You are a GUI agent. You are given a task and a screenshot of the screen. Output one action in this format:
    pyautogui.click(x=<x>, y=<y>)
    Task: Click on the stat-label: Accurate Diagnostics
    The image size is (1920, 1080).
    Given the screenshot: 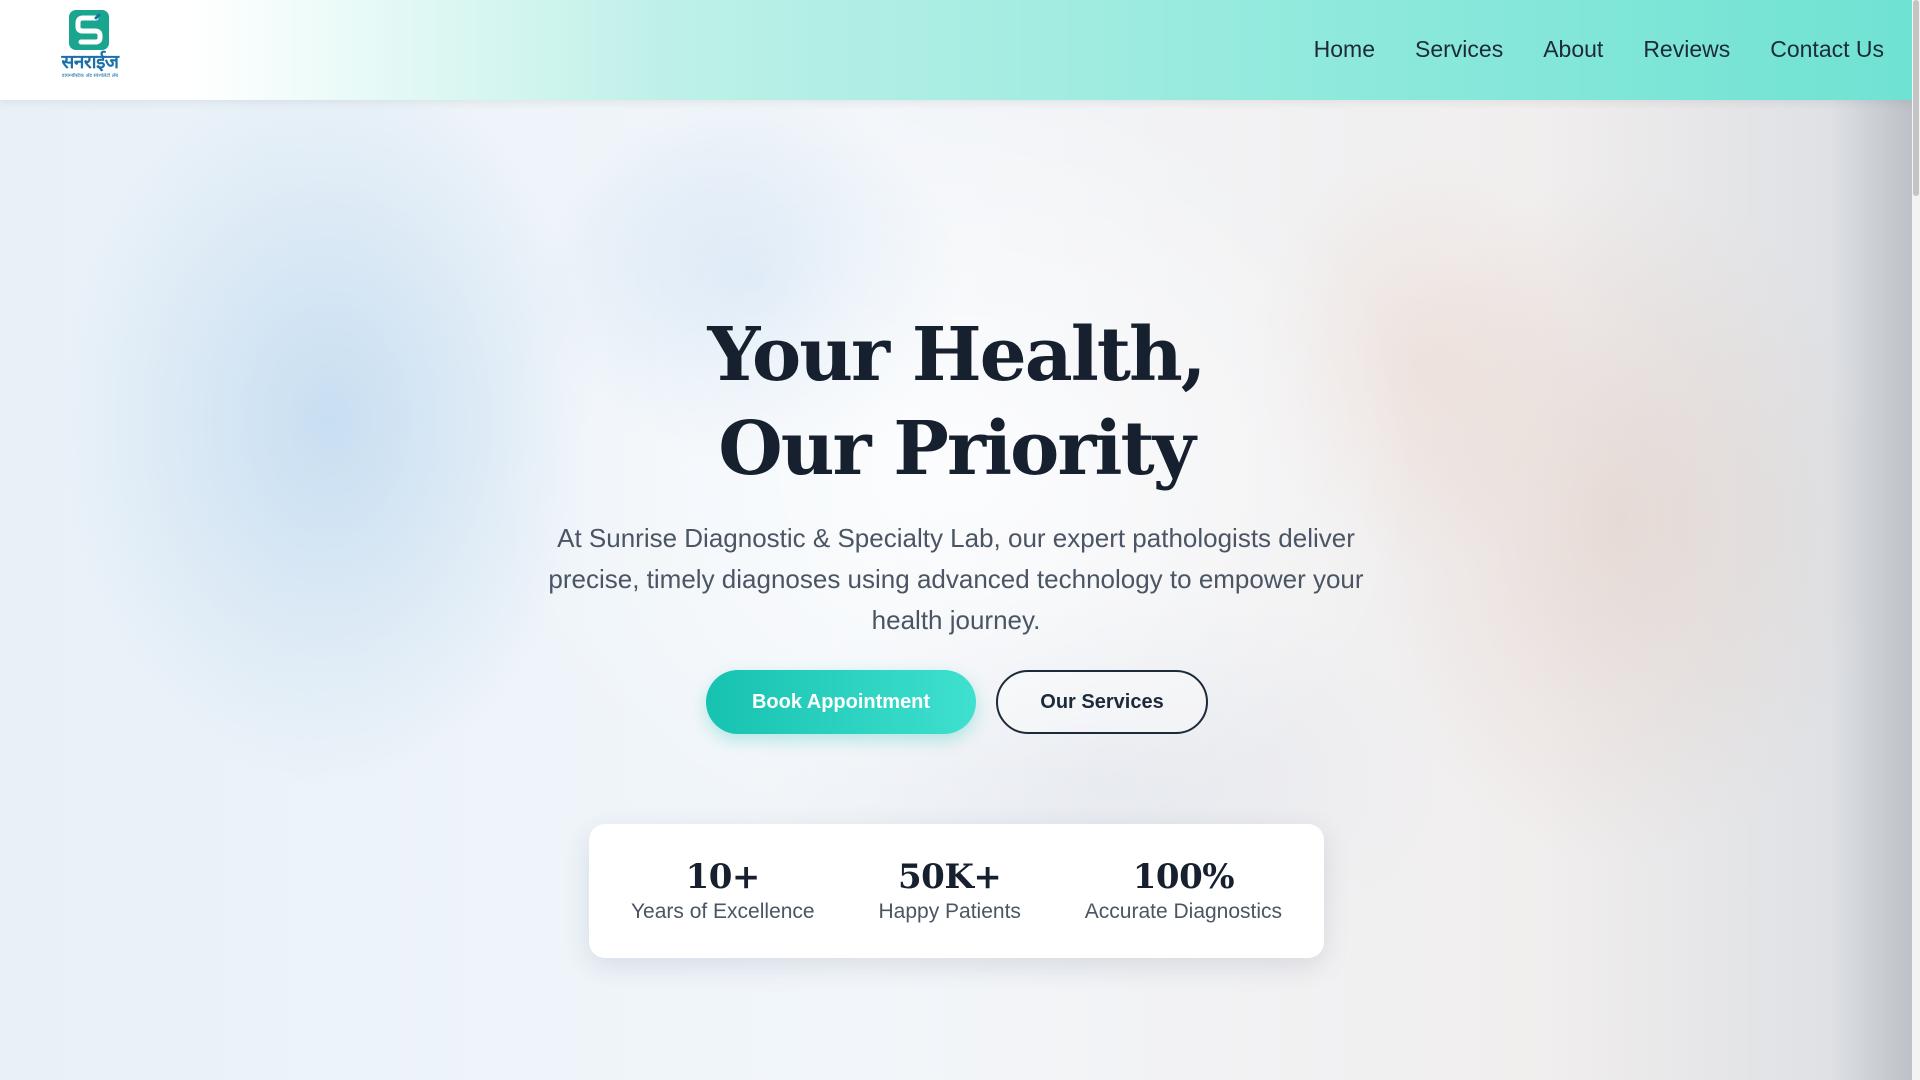 What is the action you would take?
    pyautogui.click(x=1183, y=911)
    